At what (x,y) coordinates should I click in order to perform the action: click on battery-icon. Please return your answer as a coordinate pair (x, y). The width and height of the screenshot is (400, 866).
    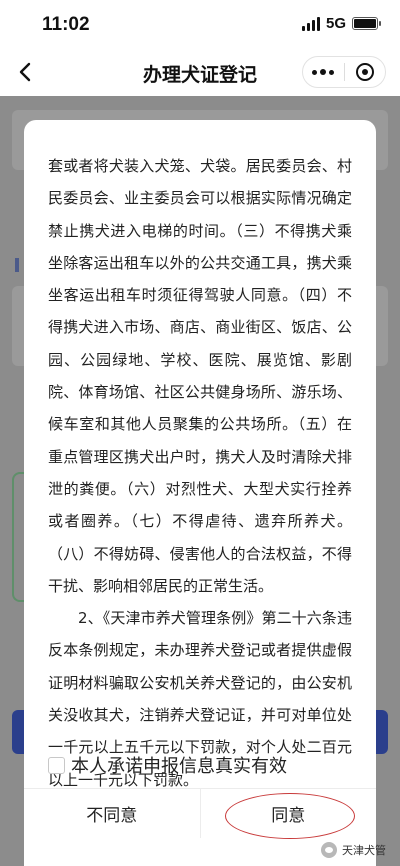
    Looking at the image, I should click on (366, 23).